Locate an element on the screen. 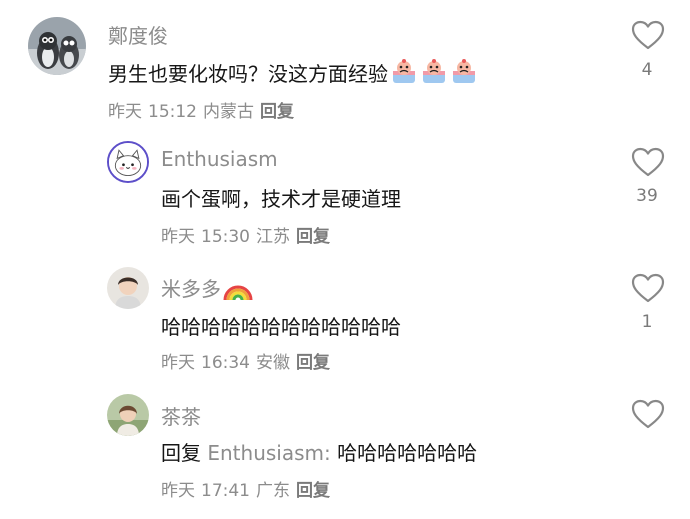  comment-location: 内蒙古 is located at coordinates (228, 112).